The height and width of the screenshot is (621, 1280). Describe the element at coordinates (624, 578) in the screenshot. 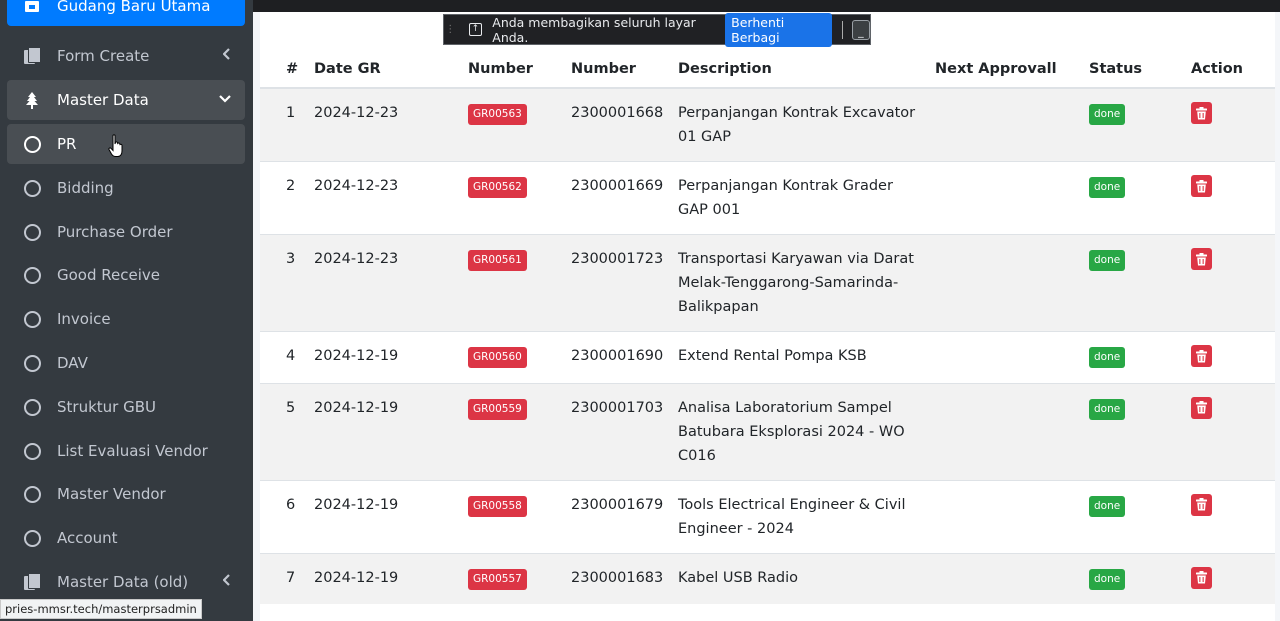

I see `cell-po-number: 2300001683` at that location.